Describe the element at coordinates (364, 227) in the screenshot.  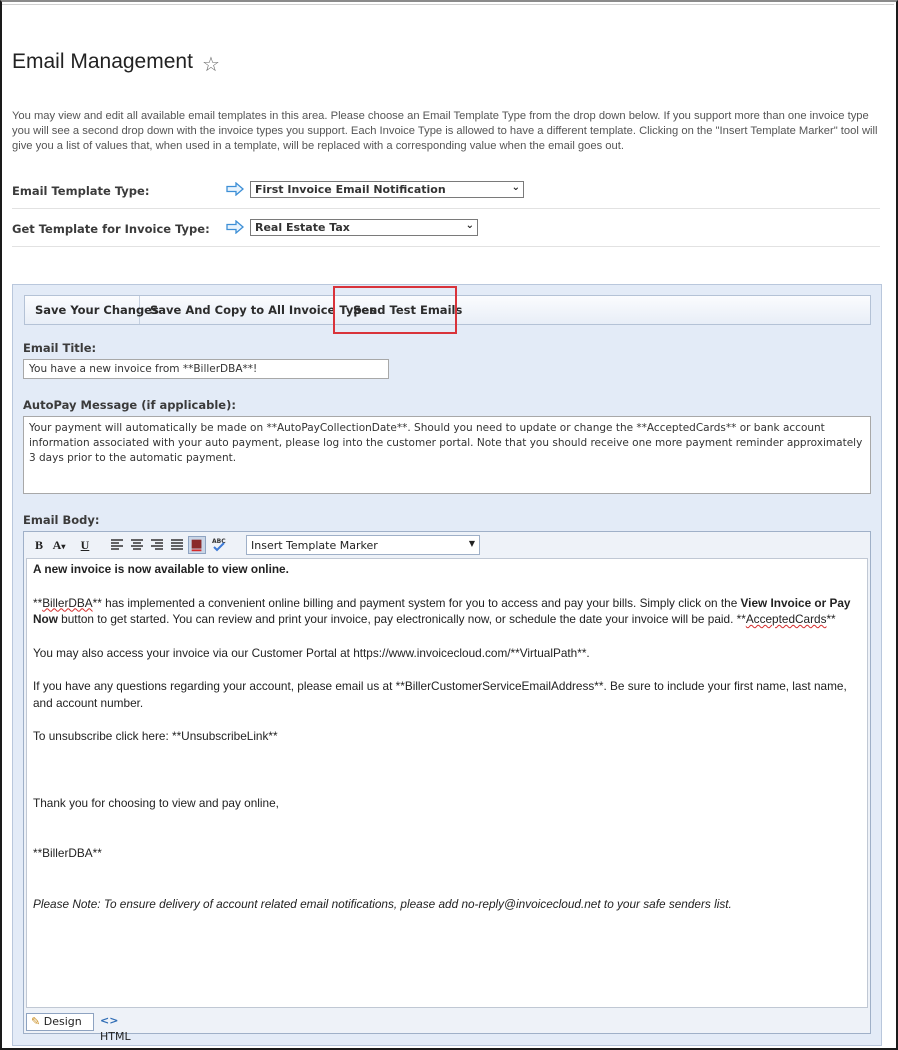
I see `invoice-type-select: Real Estate Tax ⌄` at that location.